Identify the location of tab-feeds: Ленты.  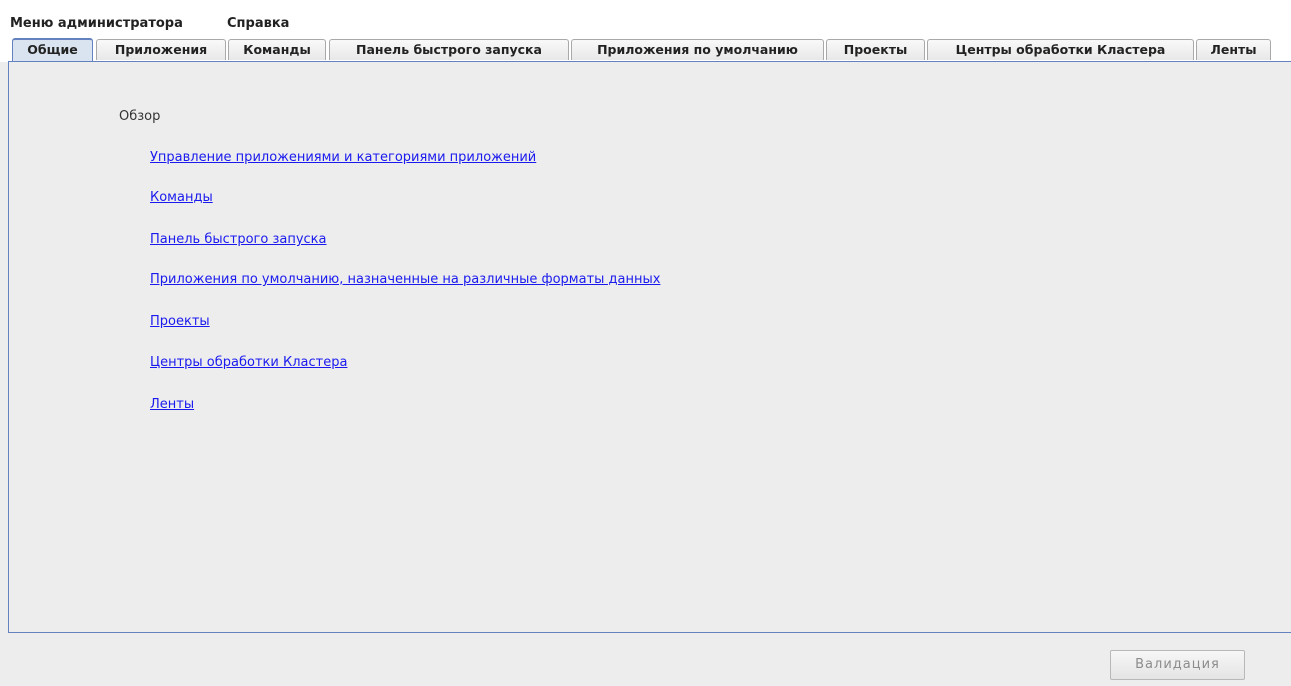
(1233, 49).